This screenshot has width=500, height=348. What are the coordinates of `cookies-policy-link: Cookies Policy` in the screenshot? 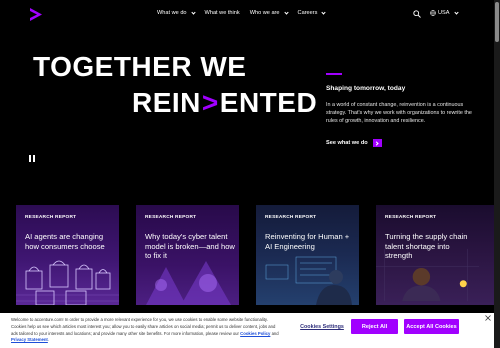 It's located at (255, 333).